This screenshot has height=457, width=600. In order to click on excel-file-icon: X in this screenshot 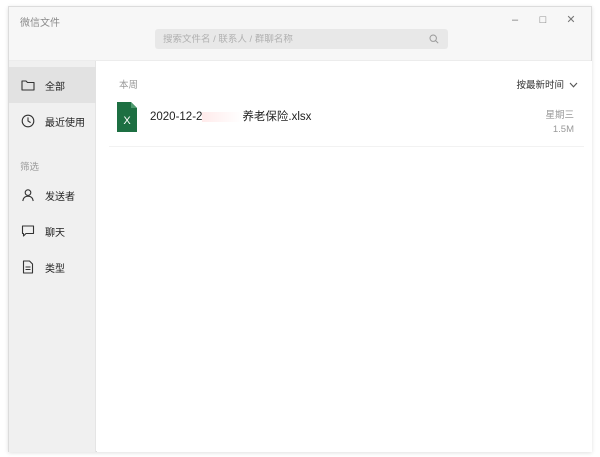, I will do `click(127, 117)`.